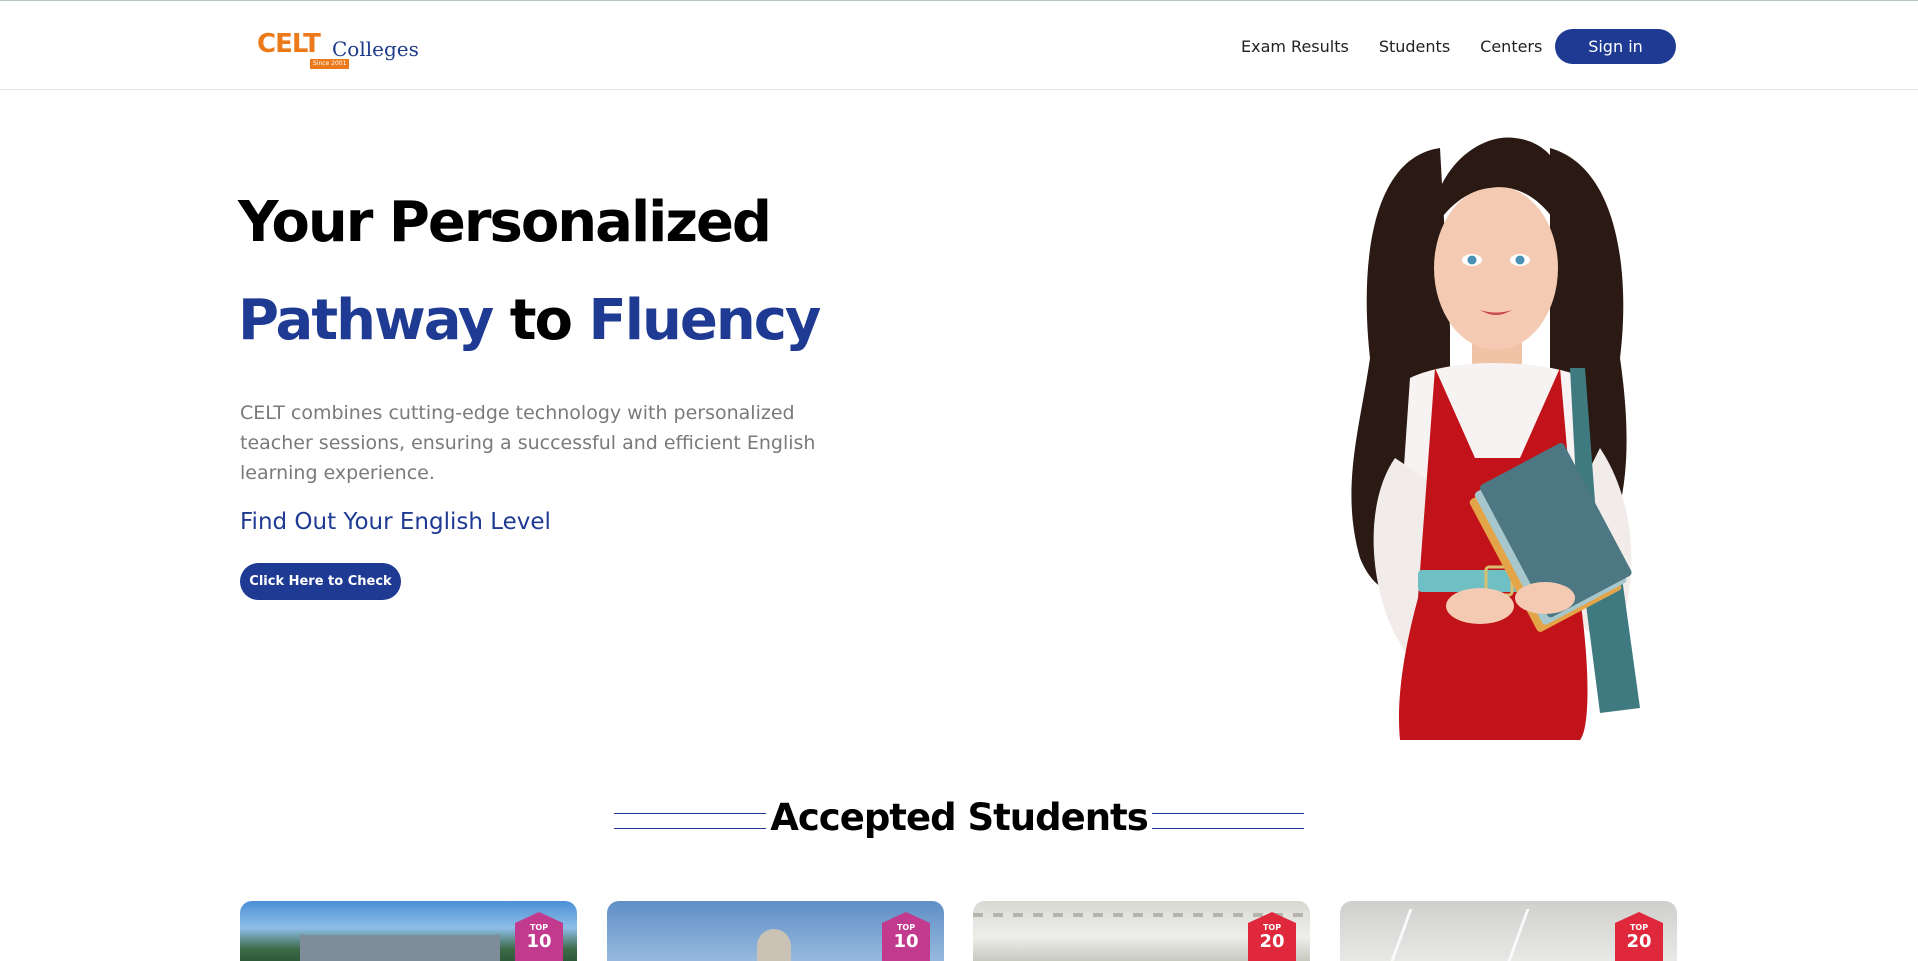  I want to click on hero-title-word-pathway: Pathway, so click(366, 320).